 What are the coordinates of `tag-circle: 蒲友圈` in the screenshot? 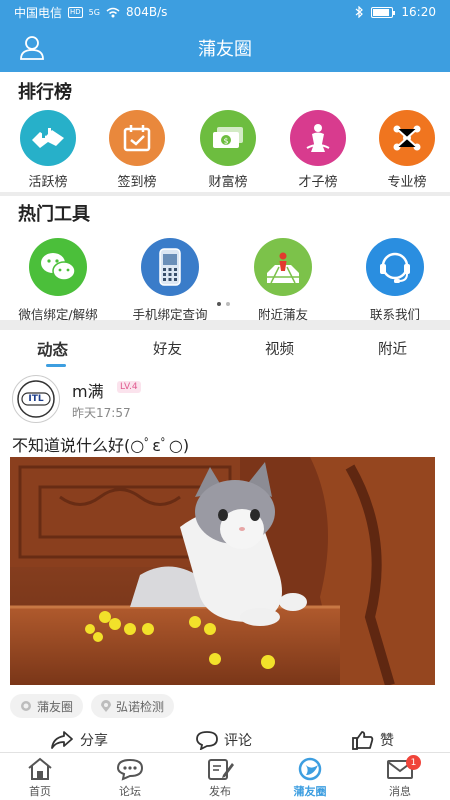 It's located at (47, 706).